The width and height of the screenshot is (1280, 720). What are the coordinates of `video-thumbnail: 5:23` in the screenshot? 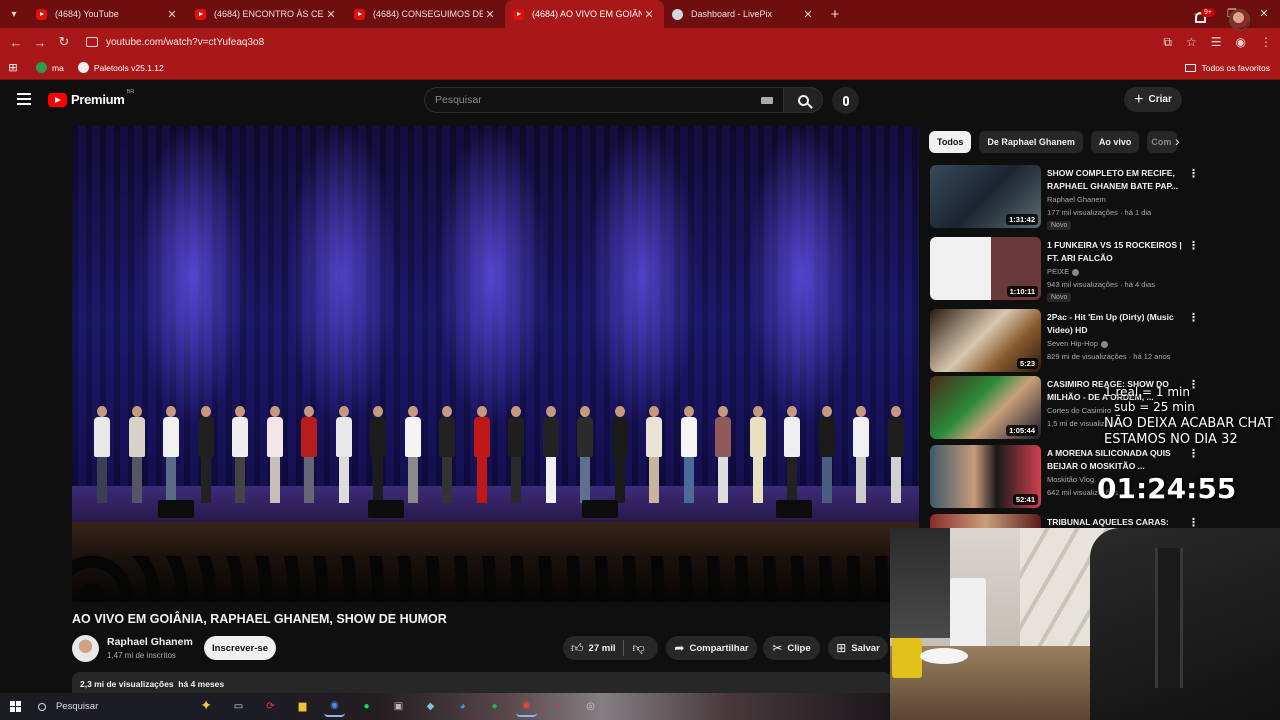 It's located at (985, 340).